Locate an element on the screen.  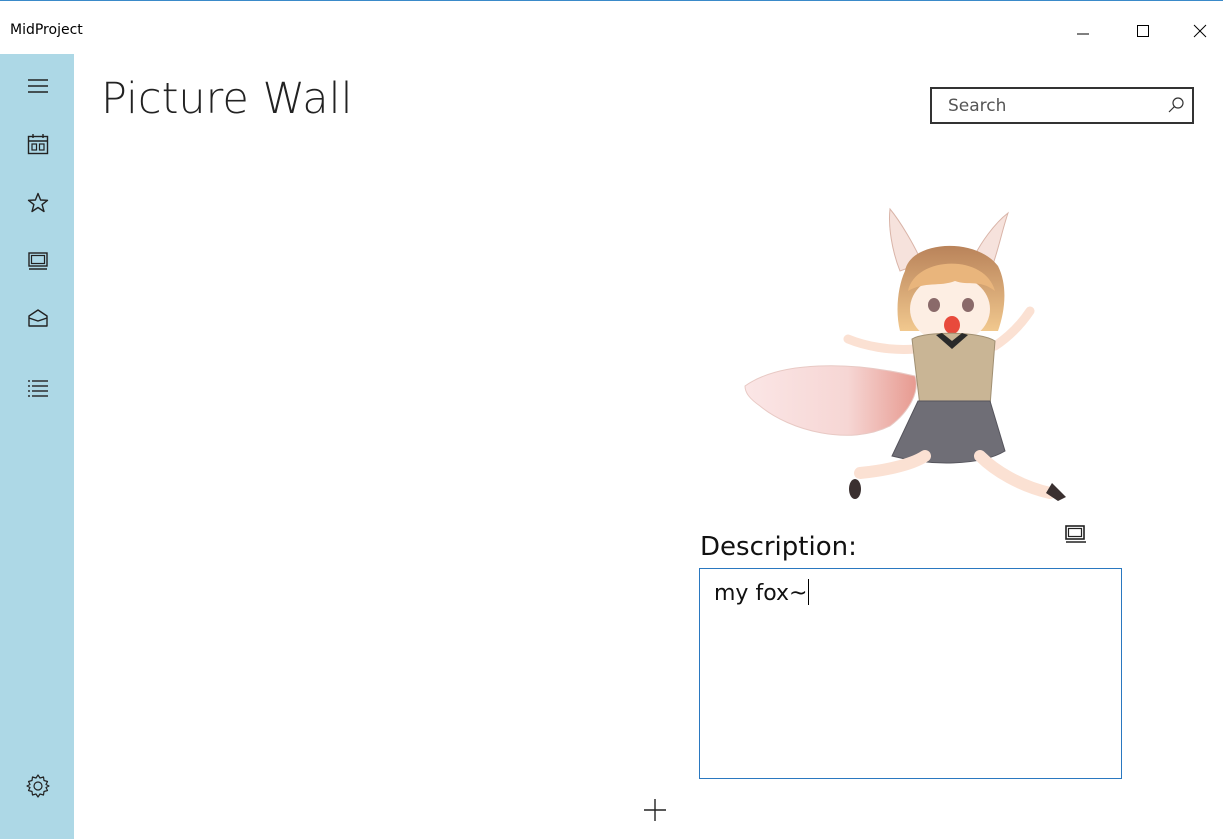
sidebar is located at coordinates (37, 446).